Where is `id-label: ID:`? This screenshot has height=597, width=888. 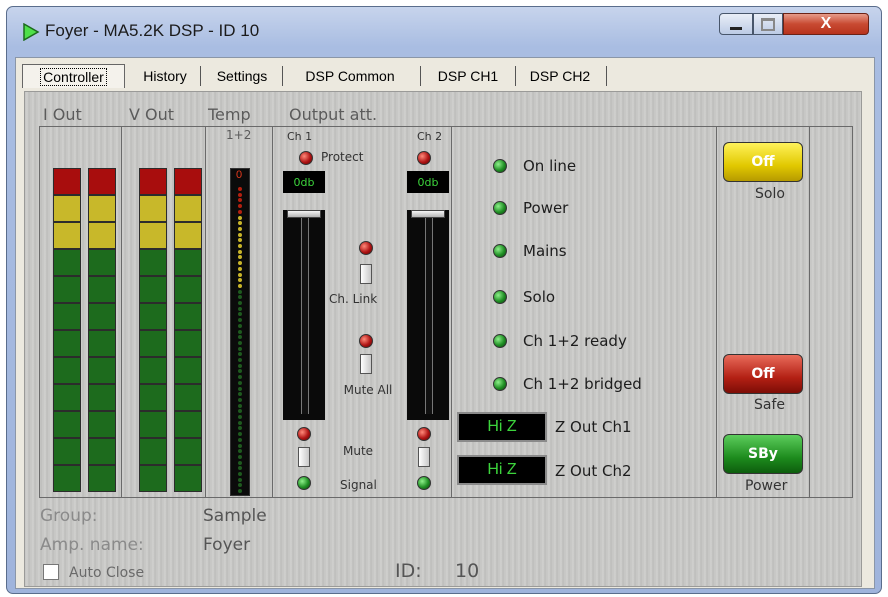
id-label: ID: is located at coordinates (408, 571).